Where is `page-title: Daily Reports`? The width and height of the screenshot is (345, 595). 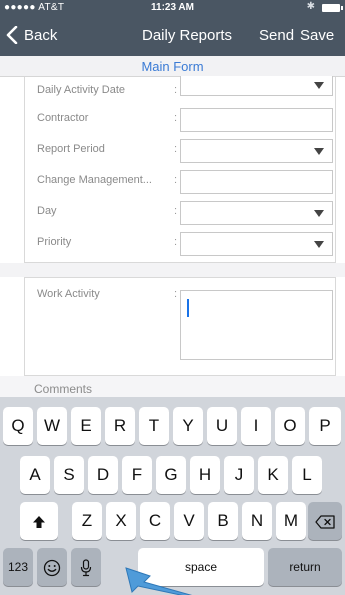 page-title: Daily Reports is located at coordinates (187, 35).